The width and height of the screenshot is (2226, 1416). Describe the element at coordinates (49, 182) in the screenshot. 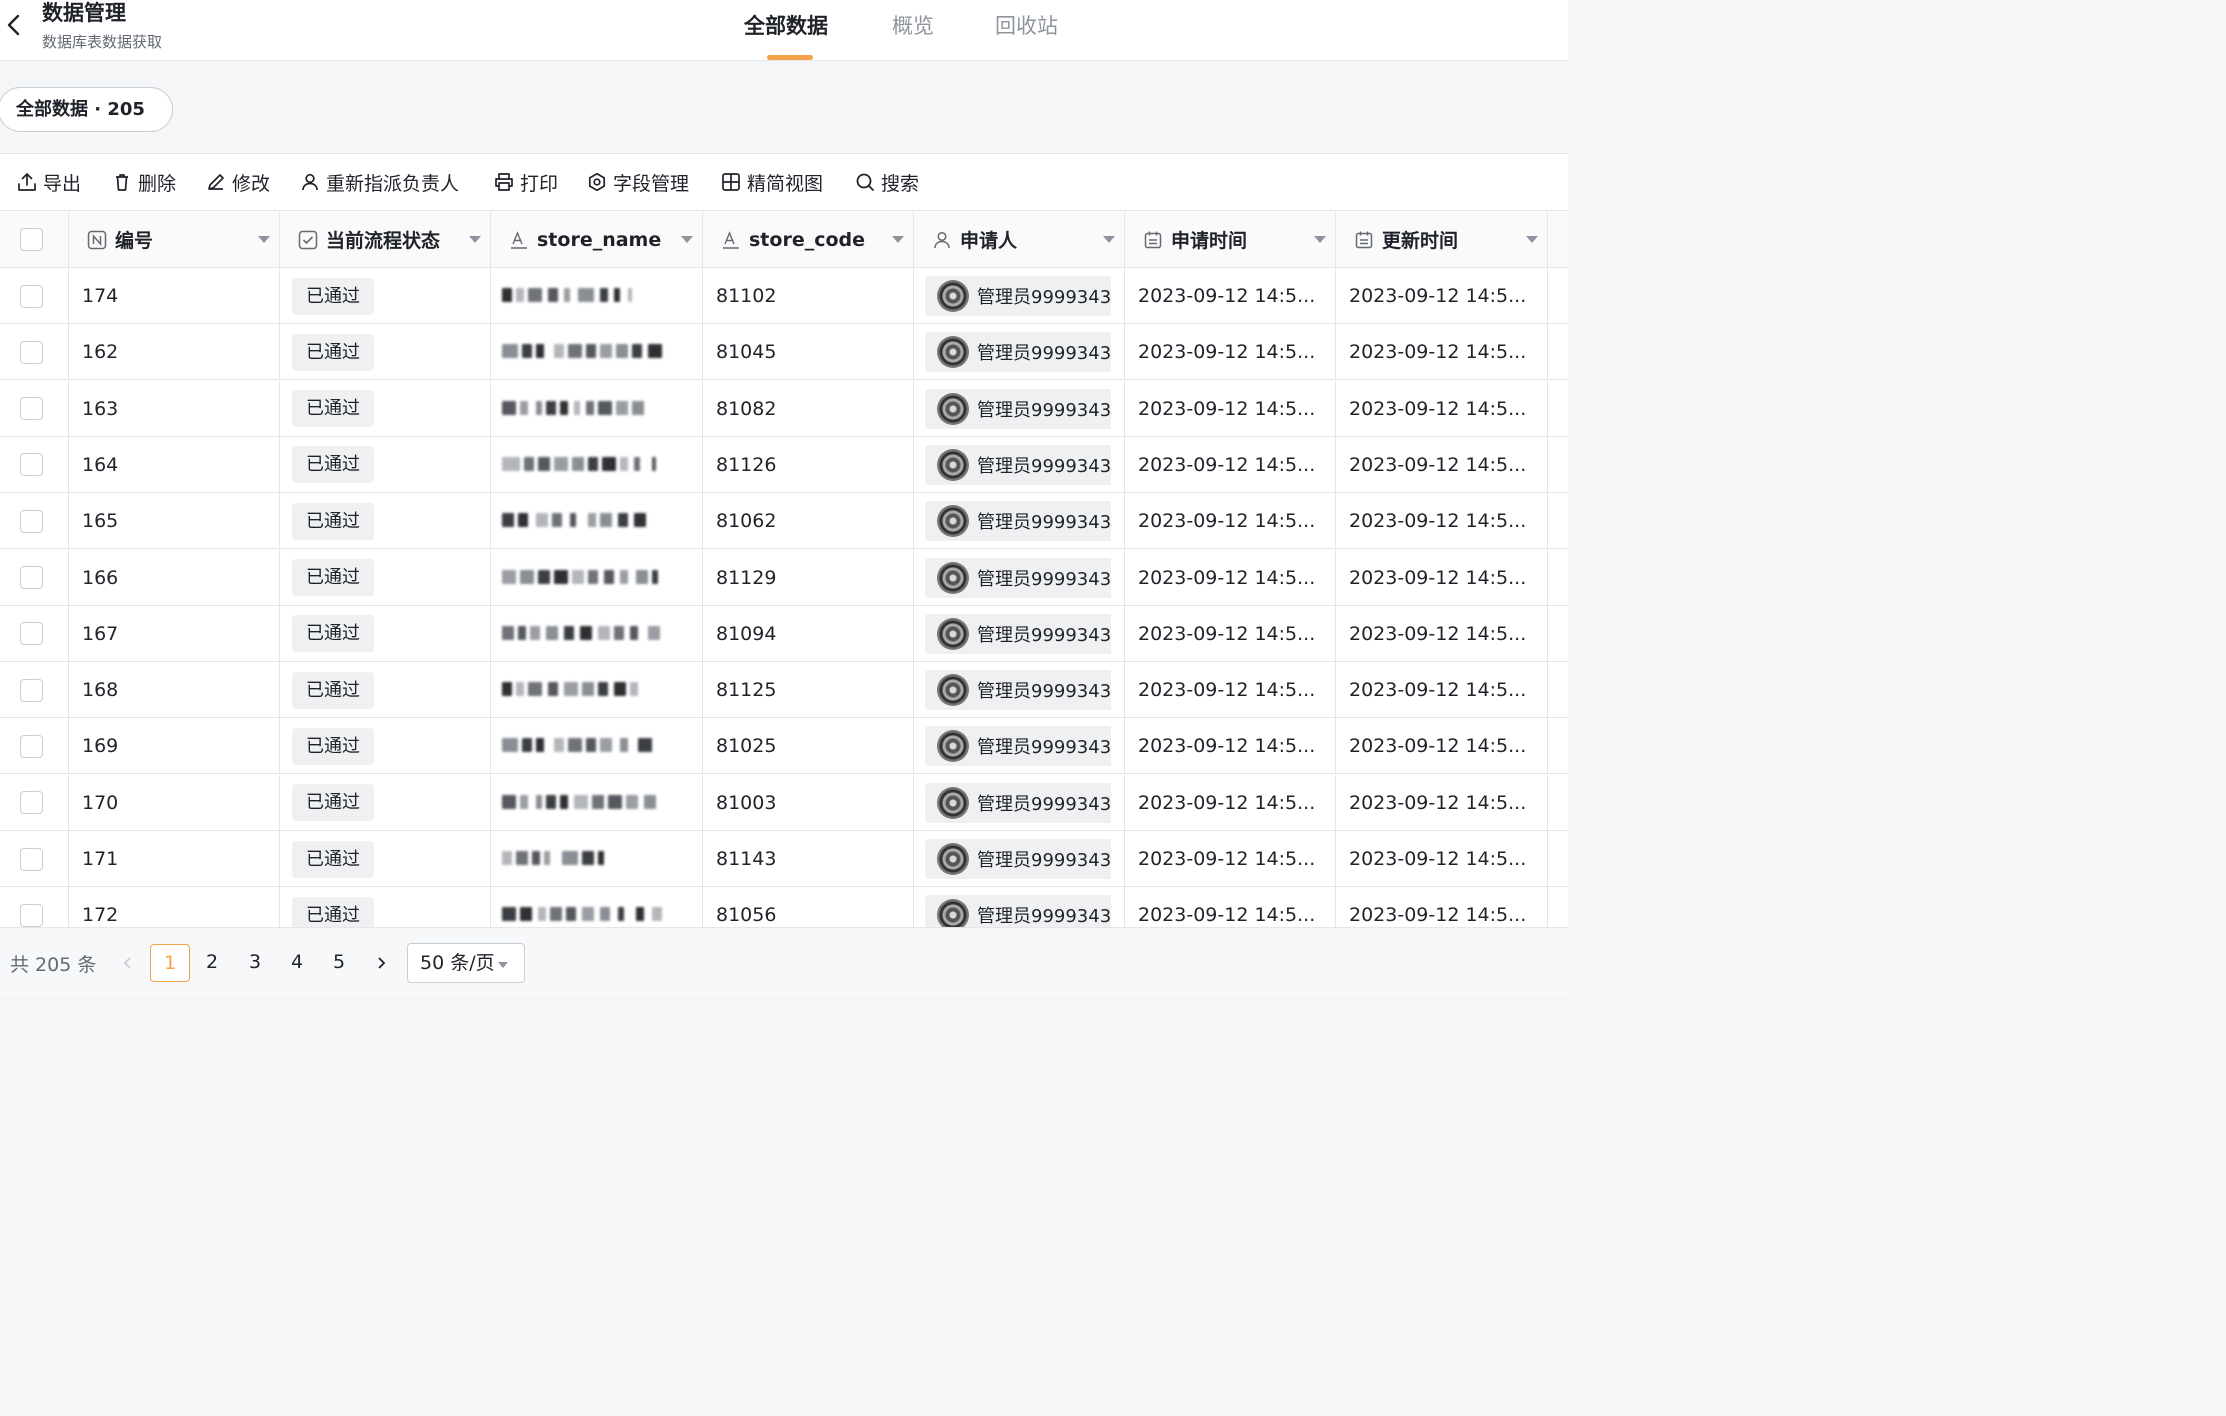

I see `export-button: 导出` at that location.